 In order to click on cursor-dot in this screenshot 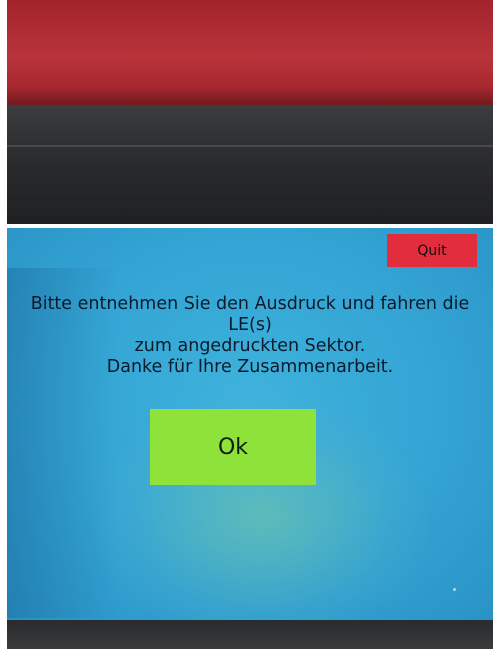, I will do `click(454, 589)`.